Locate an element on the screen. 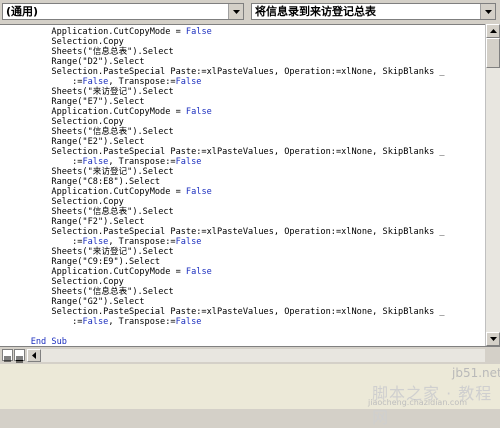 This screenshot has height=428, width=500. code-text: Range("E7").Select is located at coordinates (77, 102).